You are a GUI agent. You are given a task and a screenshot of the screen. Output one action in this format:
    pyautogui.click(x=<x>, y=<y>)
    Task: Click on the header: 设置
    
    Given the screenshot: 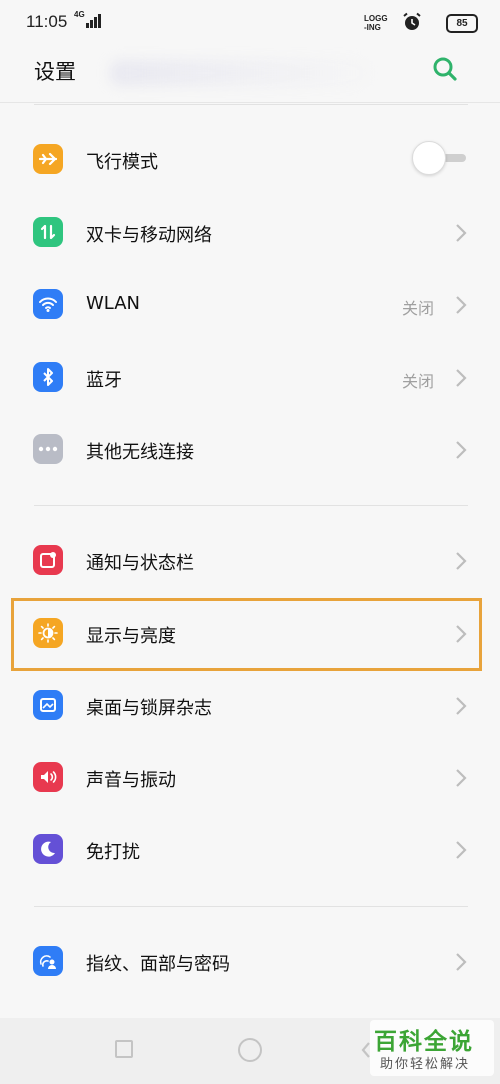 What is the action you would take?
    pyautogui.click(x=250, y=74)
    